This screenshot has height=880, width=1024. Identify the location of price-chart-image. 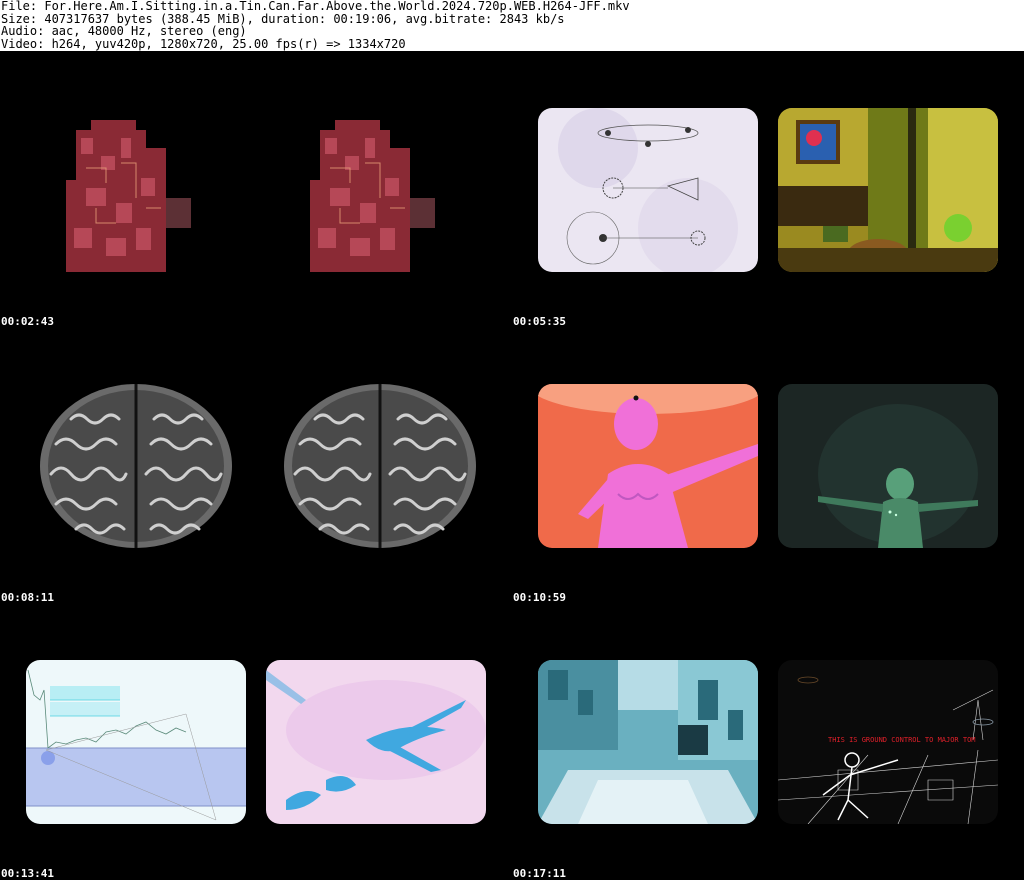
(136, 742).